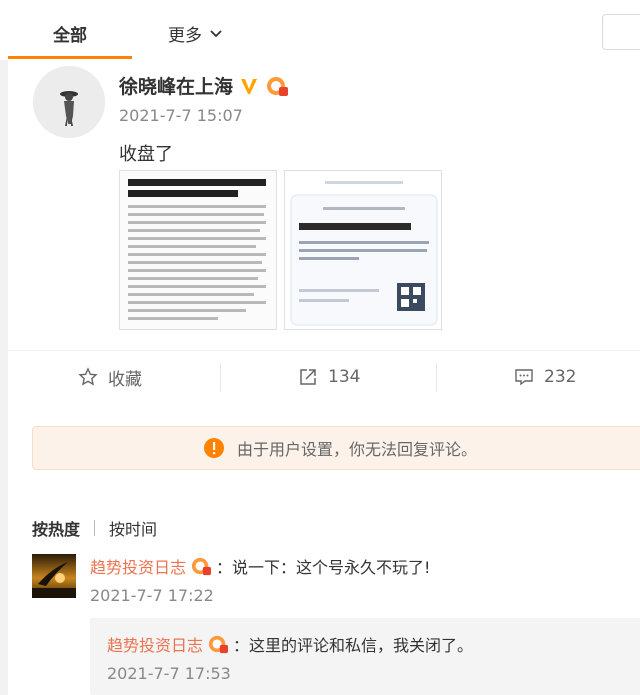 This screenshot has height=695, width=640. I want to click on chevron-down-icon, so click(216, 34).